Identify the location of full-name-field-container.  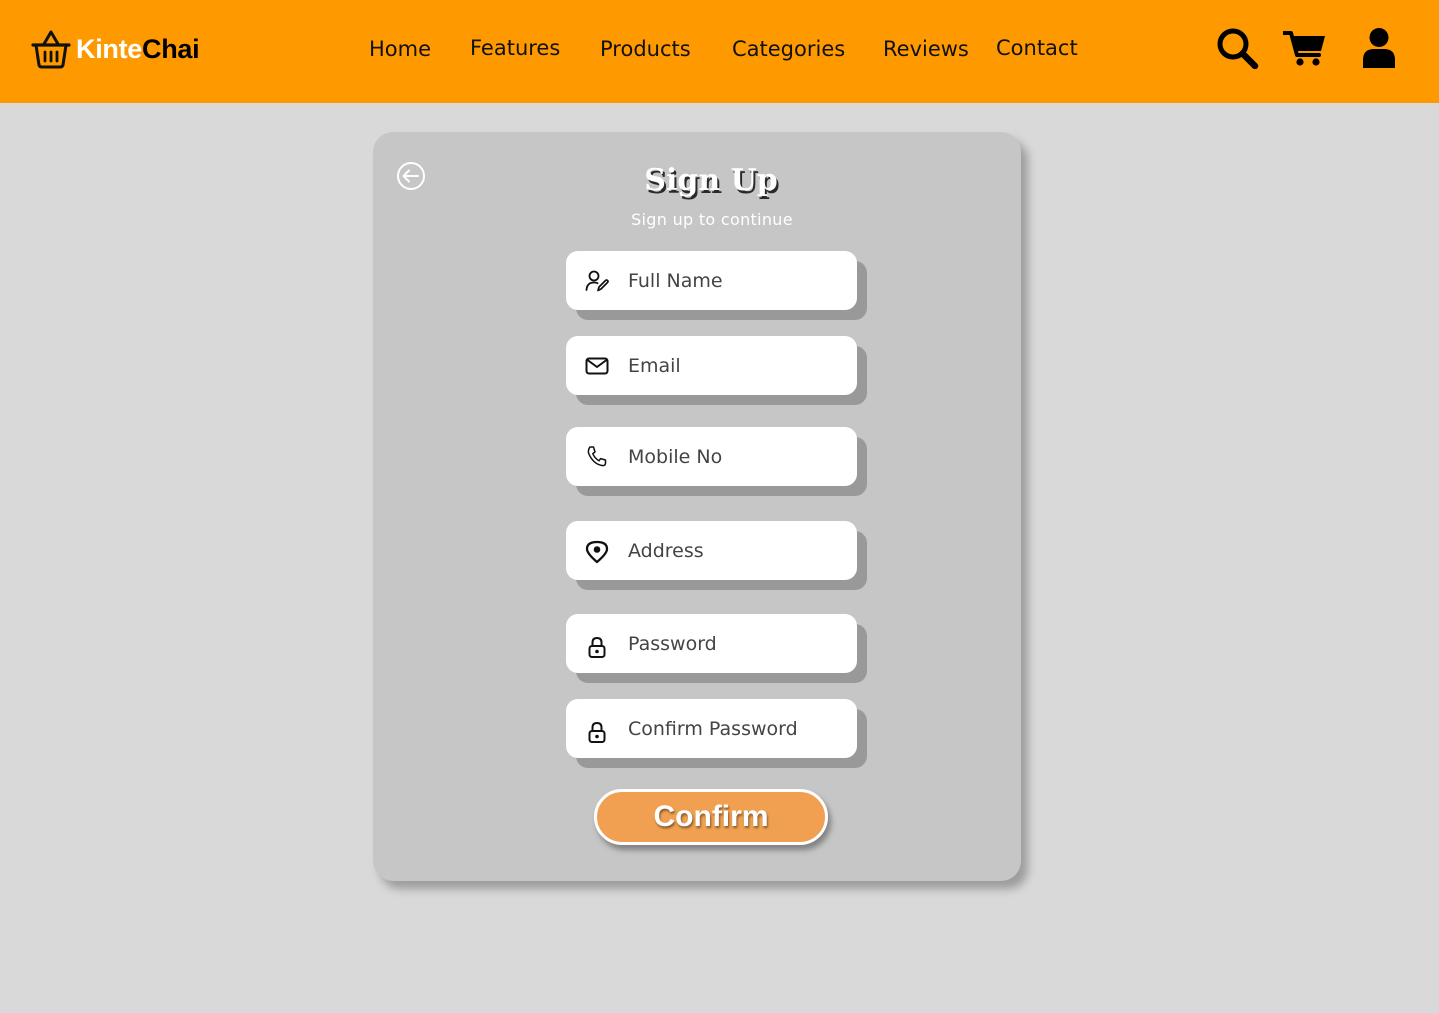
(711, 280).